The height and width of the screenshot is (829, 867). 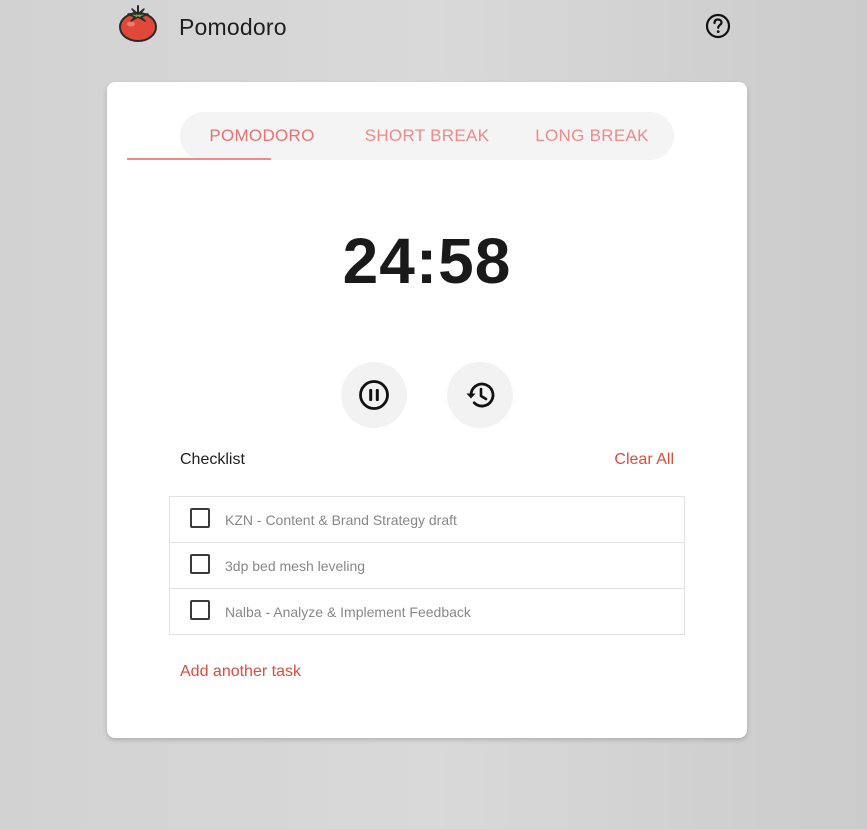 I want to click on task-label: Nalba - Analyze & Implement Feedback, so click(x=348, y=612).